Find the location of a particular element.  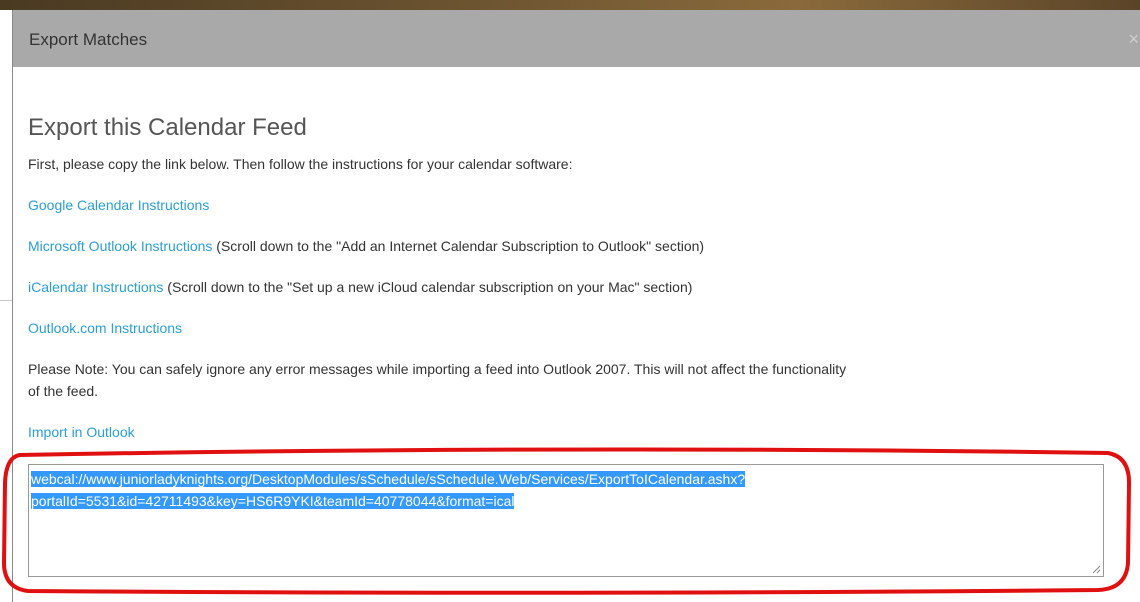

import-in-outlook-link: Import in Outlook is located at coordinates (81, 432).